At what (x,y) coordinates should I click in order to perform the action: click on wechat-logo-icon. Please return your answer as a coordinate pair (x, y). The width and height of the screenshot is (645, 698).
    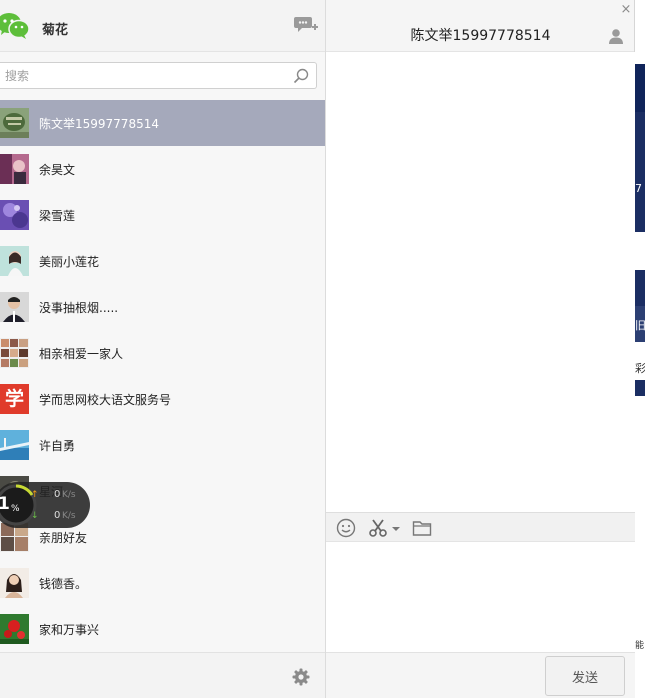
    Looking at the image, I should click on (15, 26).